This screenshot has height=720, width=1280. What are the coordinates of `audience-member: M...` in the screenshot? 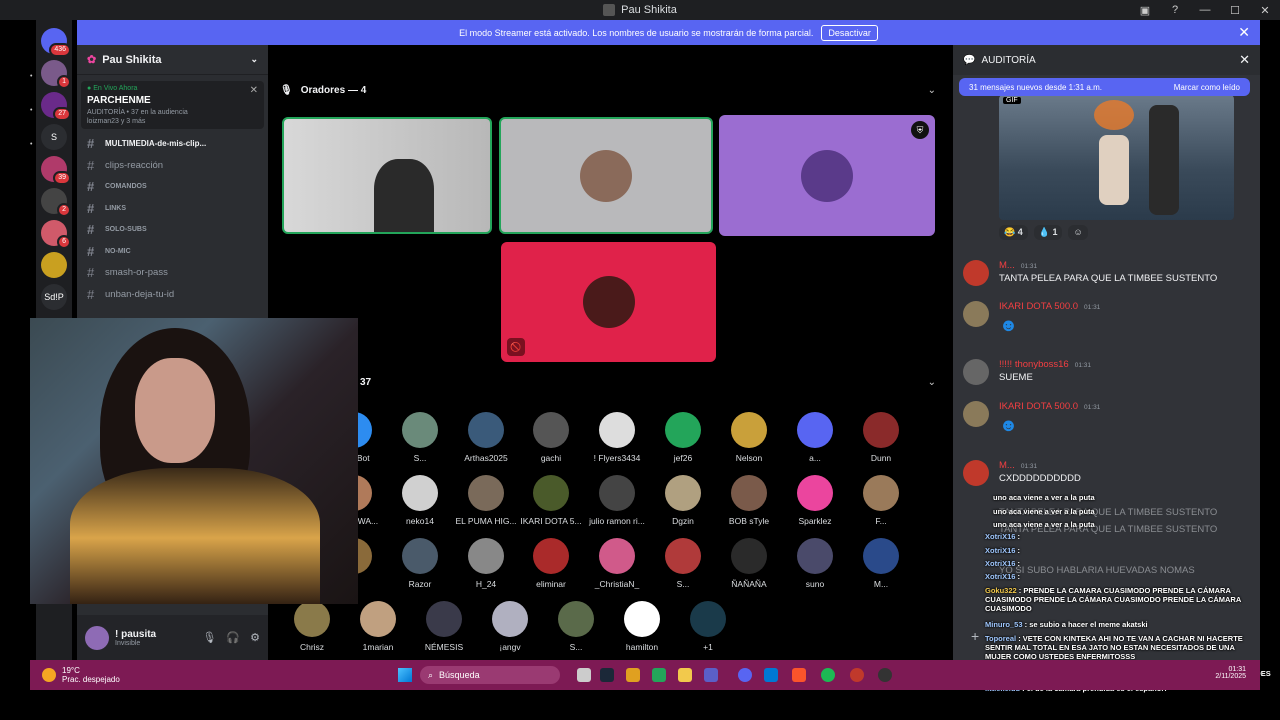 It's located at (881, 563).